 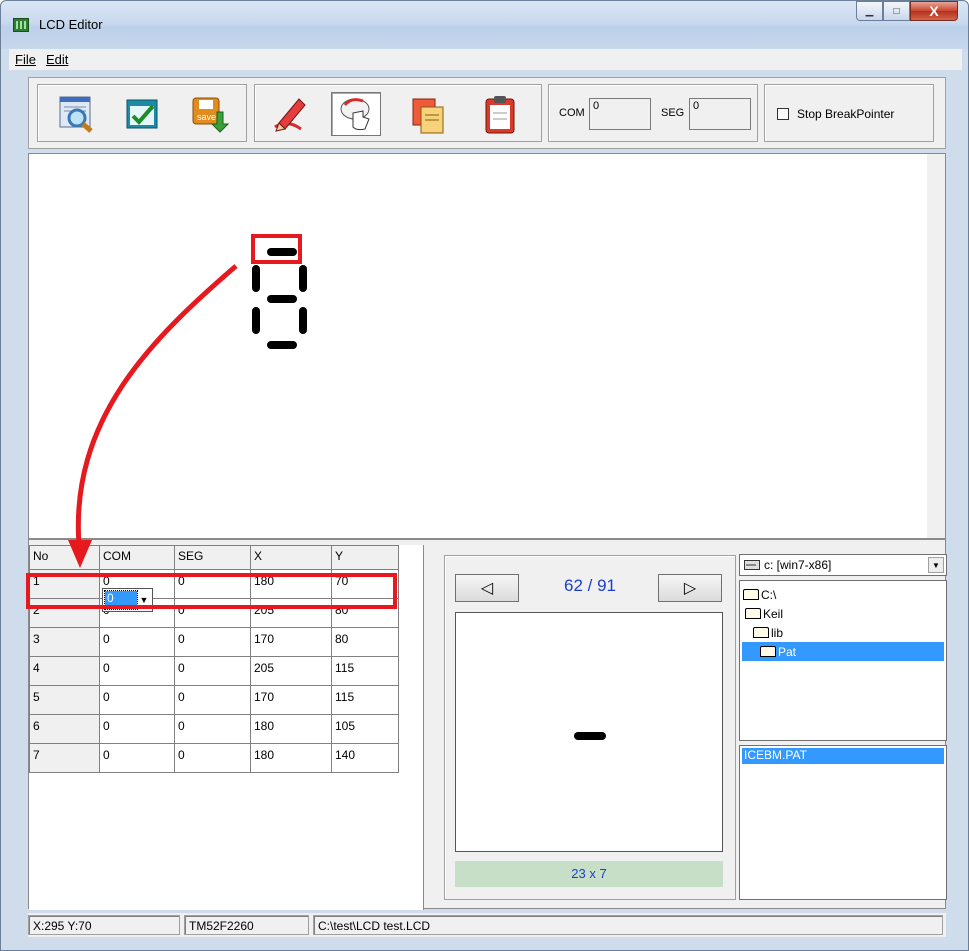 I want to click on menu-file: File, so click(x=28, y=59).